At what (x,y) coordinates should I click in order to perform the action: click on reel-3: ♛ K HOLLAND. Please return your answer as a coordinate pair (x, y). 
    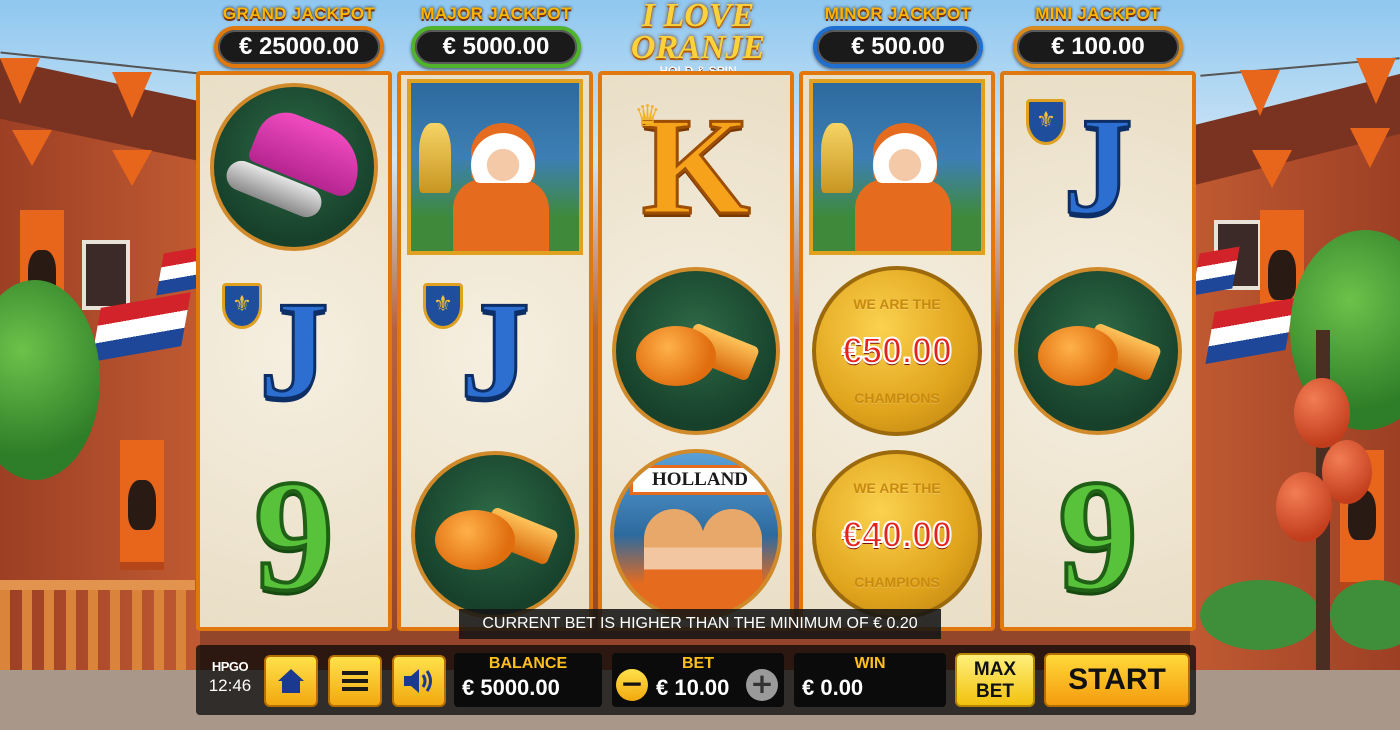
    Looking at the image, I should click on (696, 351).